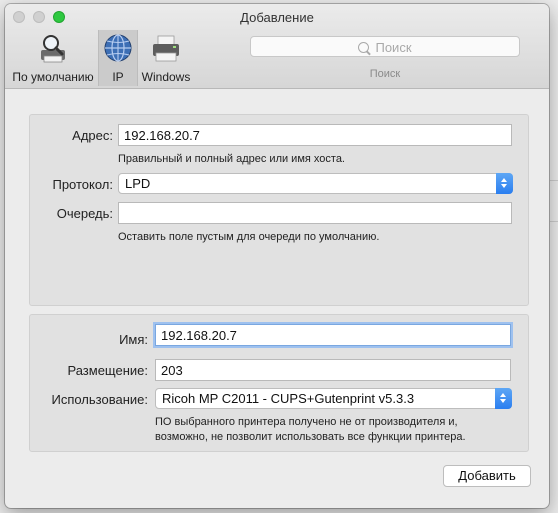  Describe the element at coordinates (315, 135) in the screenshot. I see `address-field: 192.168.20.7` at that location.